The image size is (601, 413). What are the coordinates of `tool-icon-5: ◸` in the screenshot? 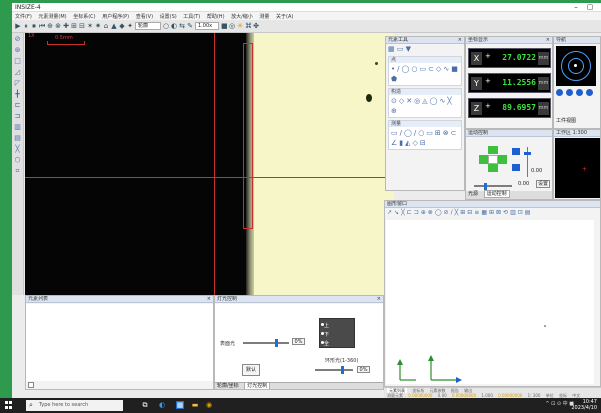 It's located at (18, 83).